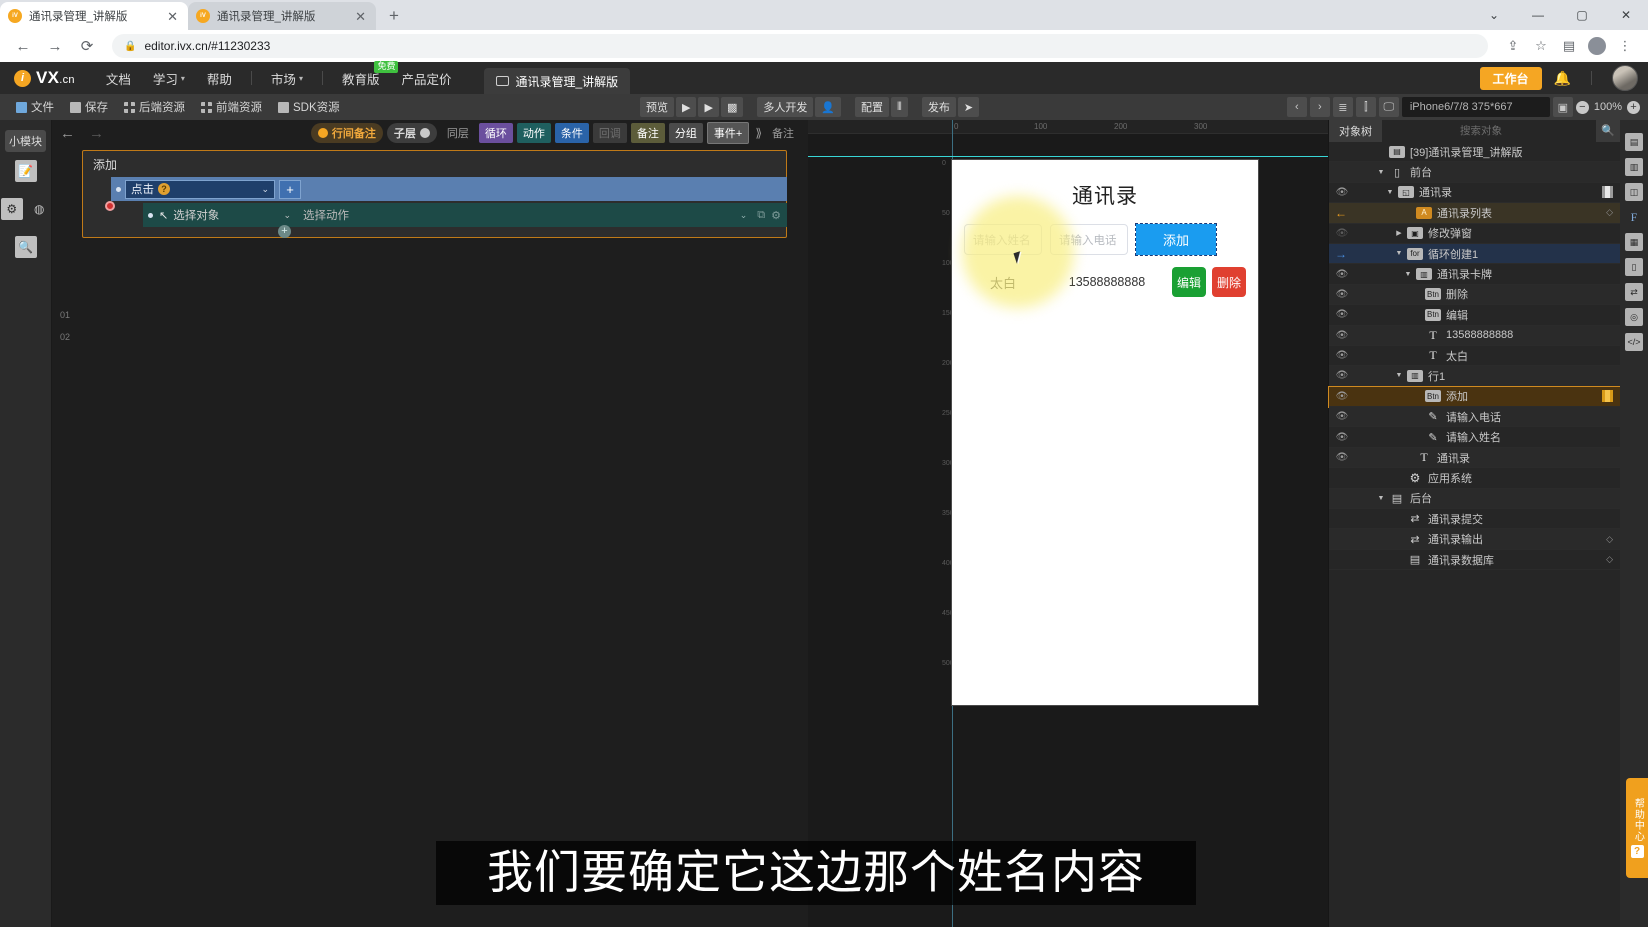  What do you see at coordinates (67, 133) in the screenshot?
I see `history-back-icon: ←` at bounding box center [67, 133].